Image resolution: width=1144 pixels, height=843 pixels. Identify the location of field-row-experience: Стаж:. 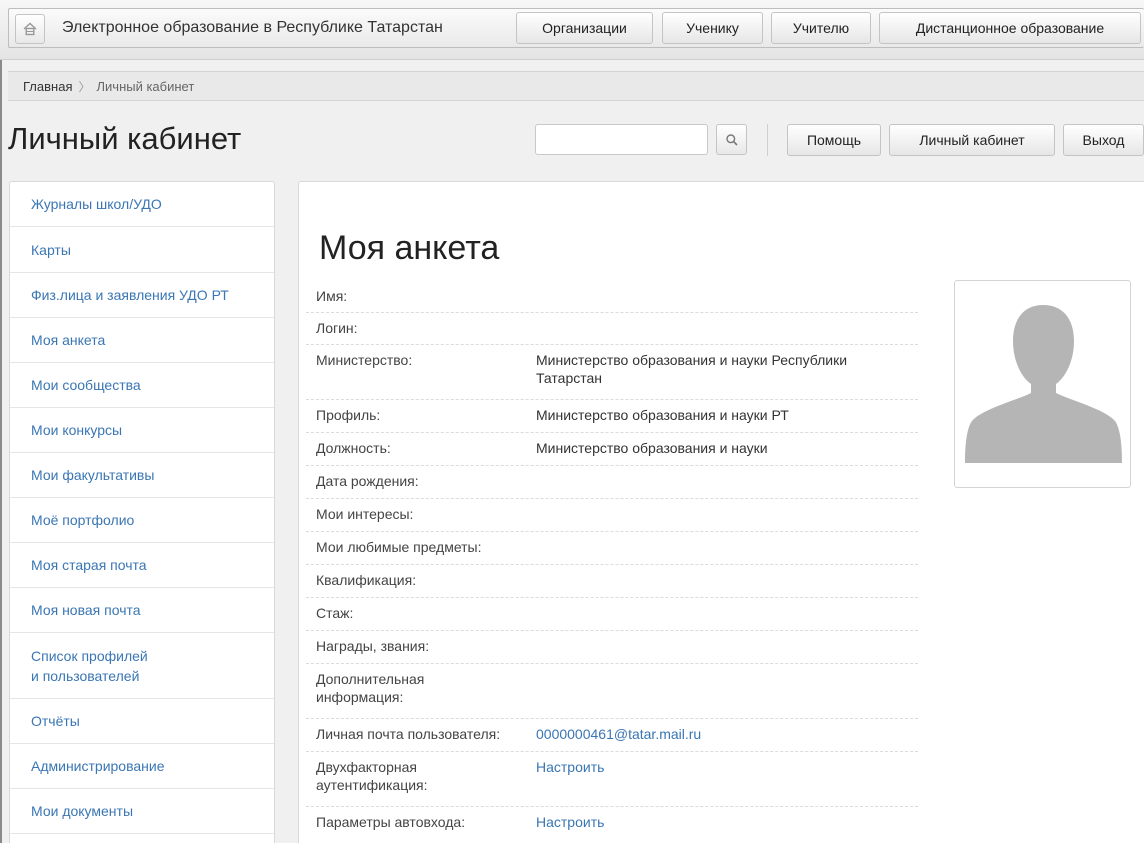
(612, 614).